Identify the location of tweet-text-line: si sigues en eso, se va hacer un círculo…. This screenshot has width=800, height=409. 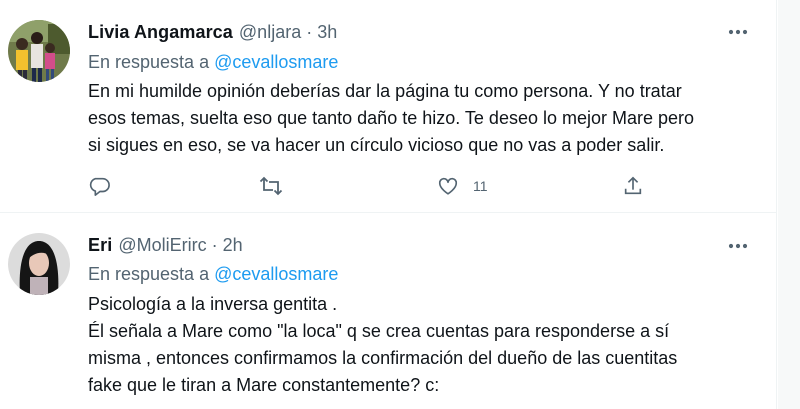
(376, 145).